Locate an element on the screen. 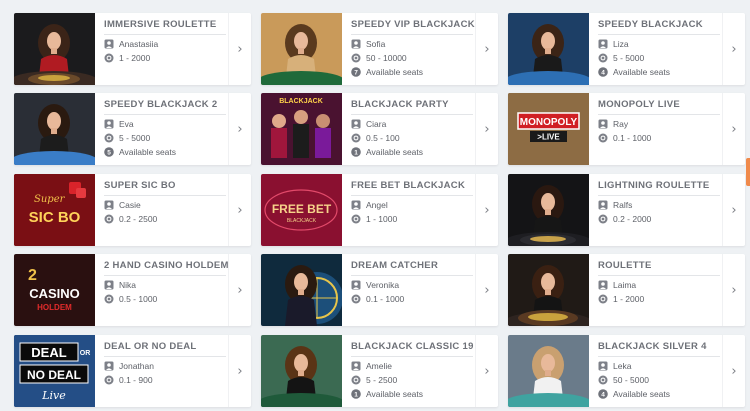  limits-row: 0.1 - 1000 is located at coordinates (412, 299).